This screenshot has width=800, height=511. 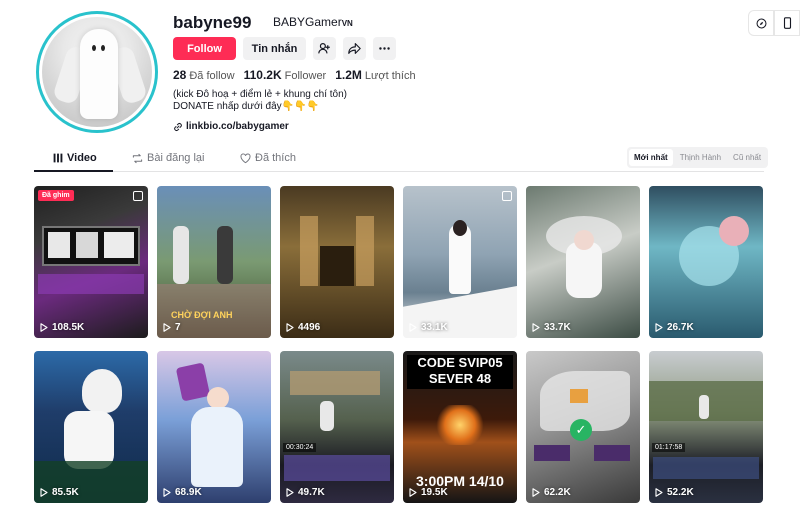 I want to click on bio-link-text: linkbio.co/babygamer, so click(x=237, y=126).